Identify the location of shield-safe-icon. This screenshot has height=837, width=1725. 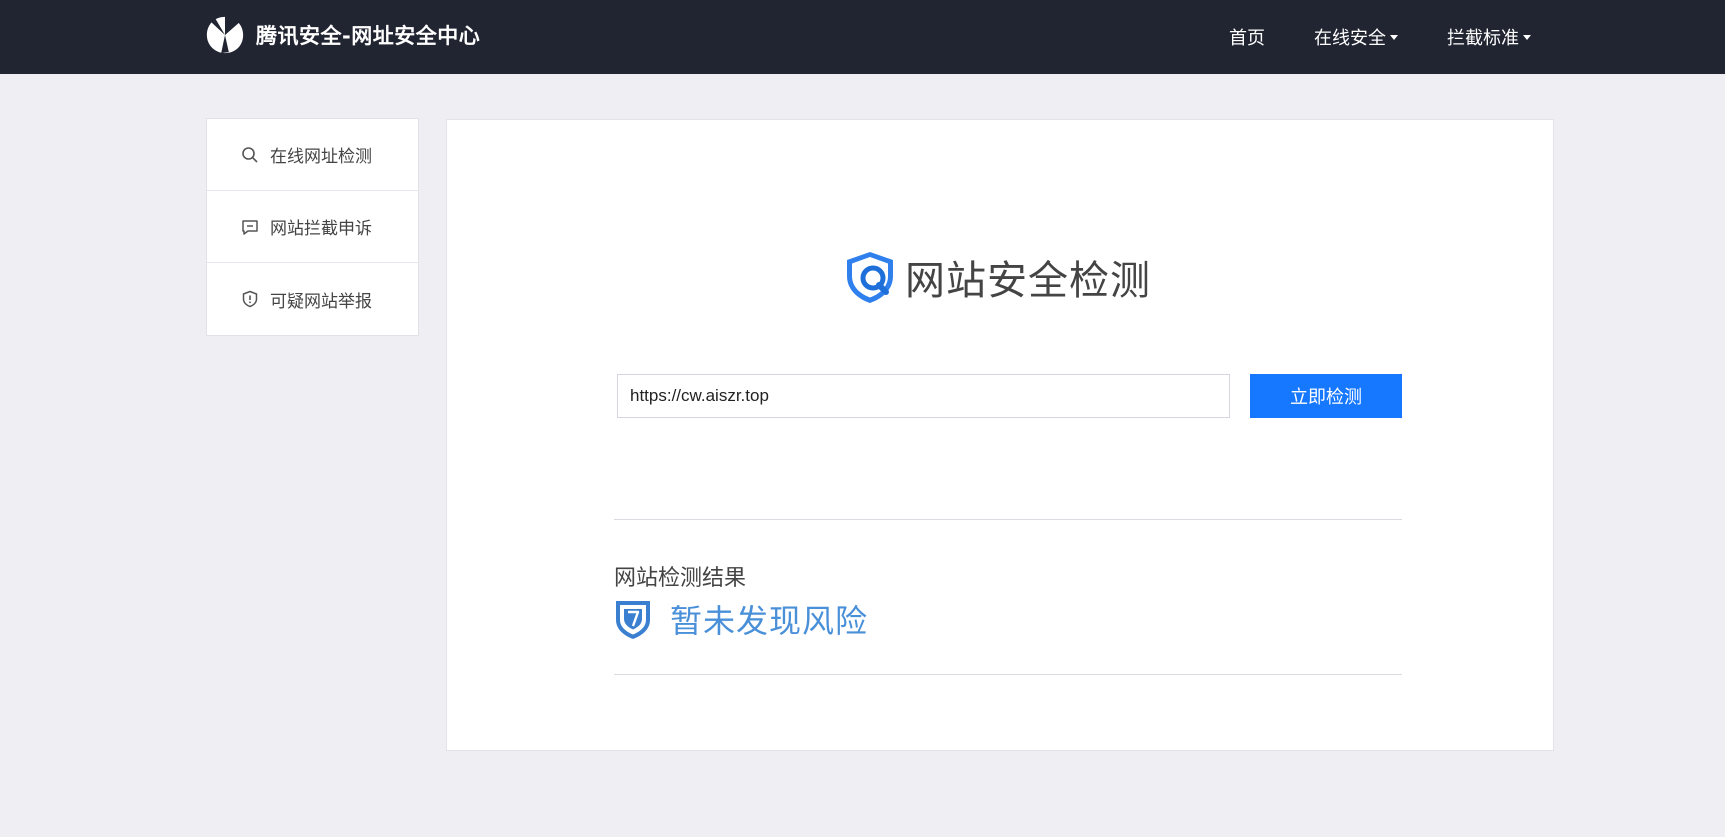
(633, 620).